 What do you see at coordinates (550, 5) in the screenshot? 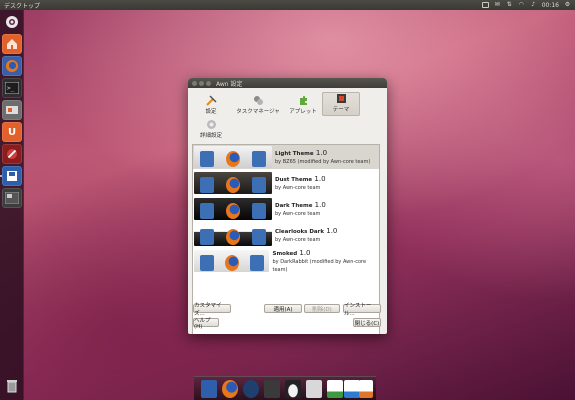
I see `clock: 00:16` at bounding box center [550, 5].